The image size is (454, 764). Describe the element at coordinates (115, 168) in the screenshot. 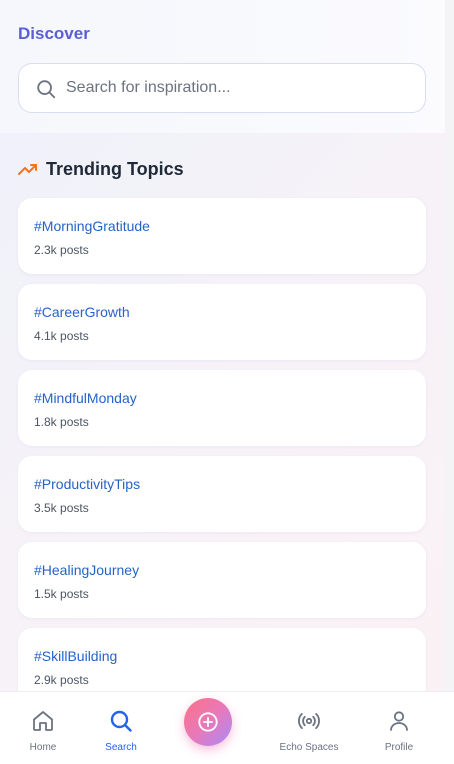

I see `section-title: Trending Topics` at that location.